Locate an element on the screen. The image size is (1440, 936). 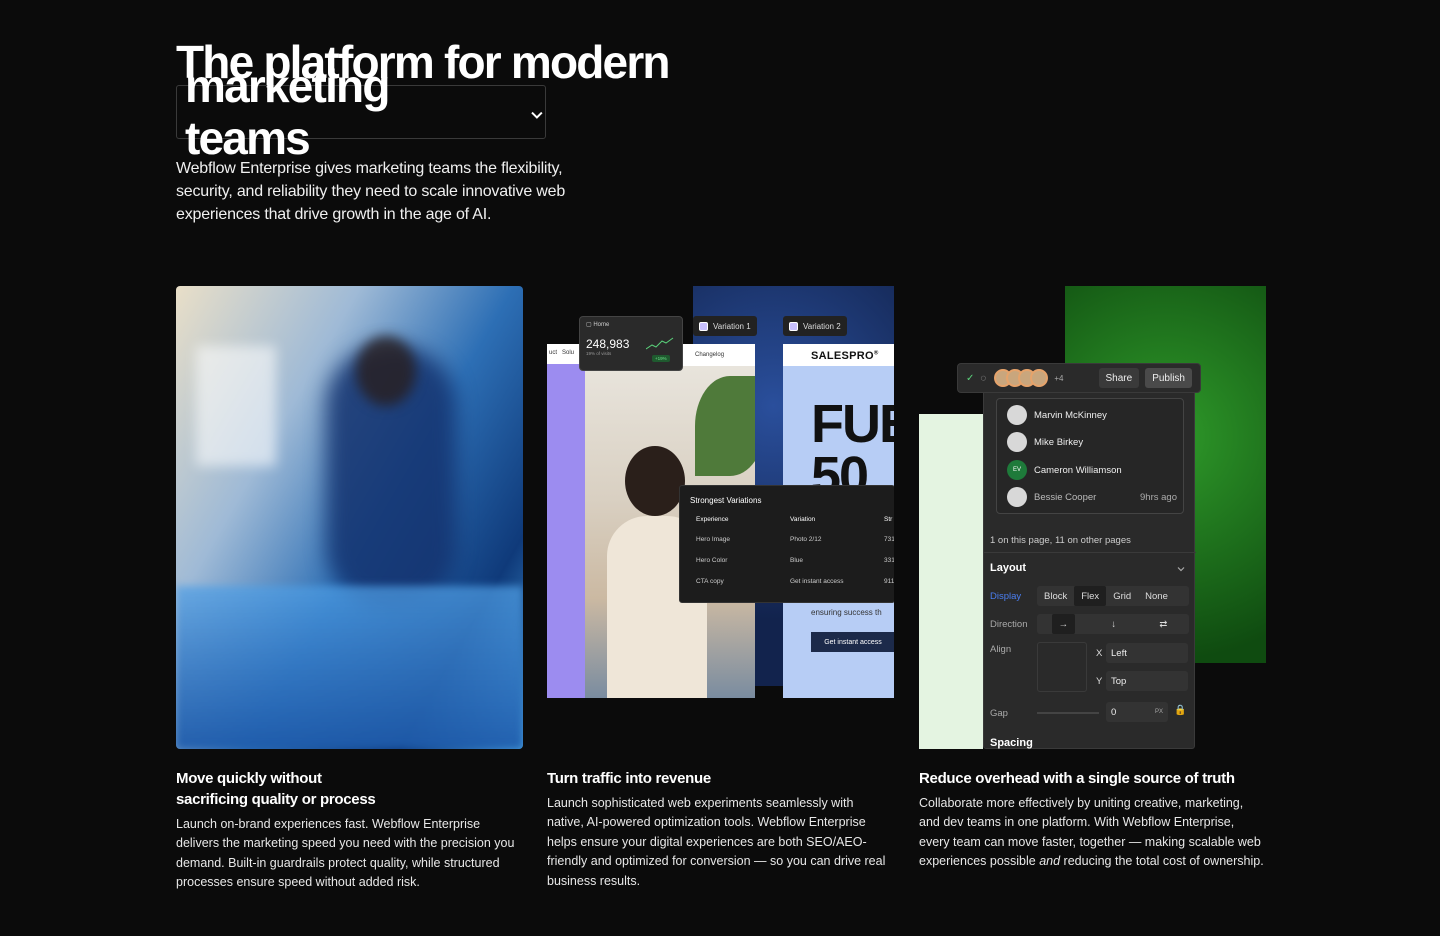
spacing-heading: Spacing is located at coordinates (1011, 743).